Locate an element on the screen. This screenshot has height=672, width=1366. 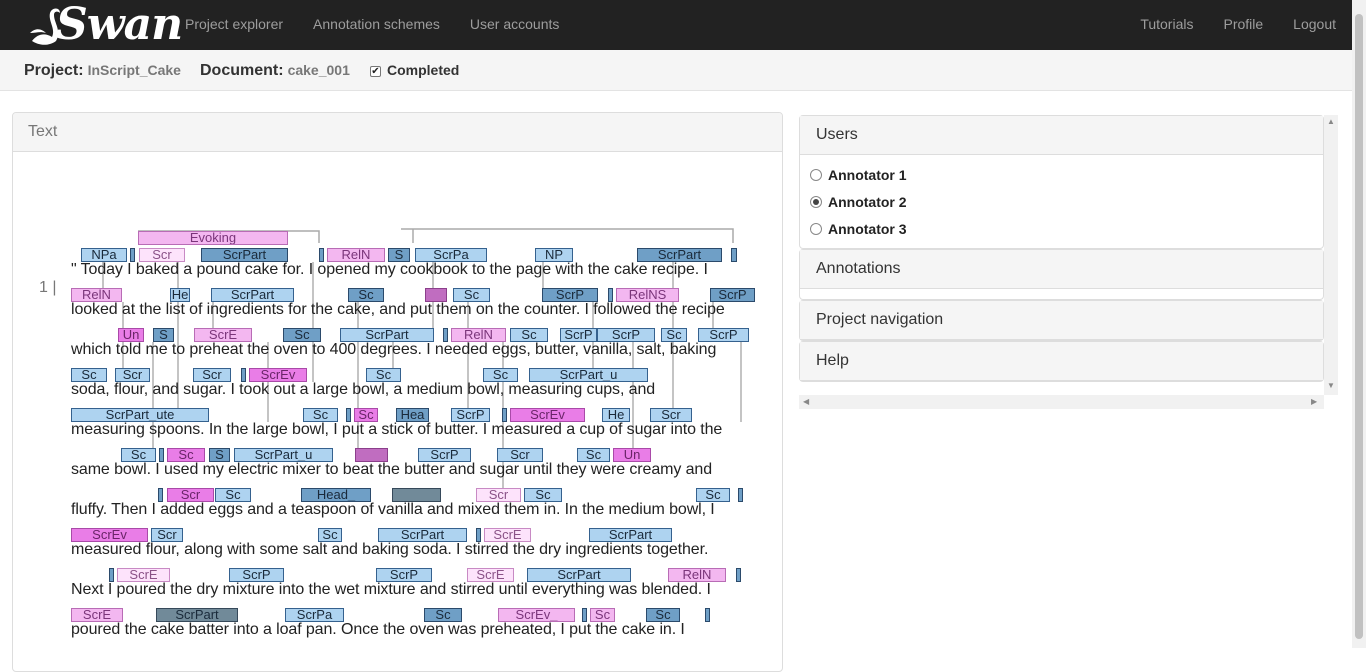
completed-toggle: ✔ Completed is located at coordinates (414, 71).